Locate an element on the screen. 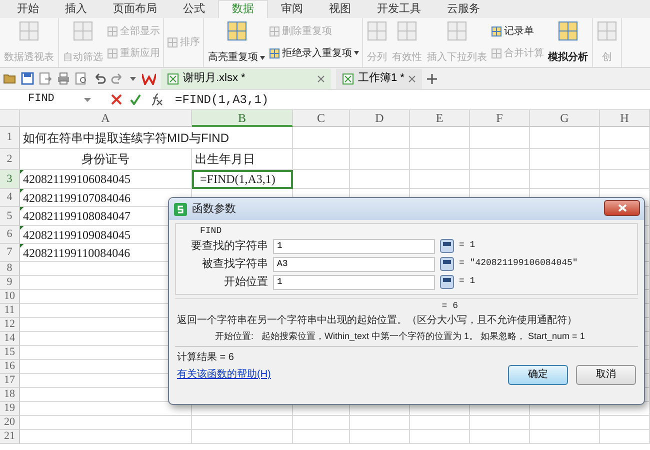  ribbon-button: 高亮重复项 is located at coordinates (236, 42).